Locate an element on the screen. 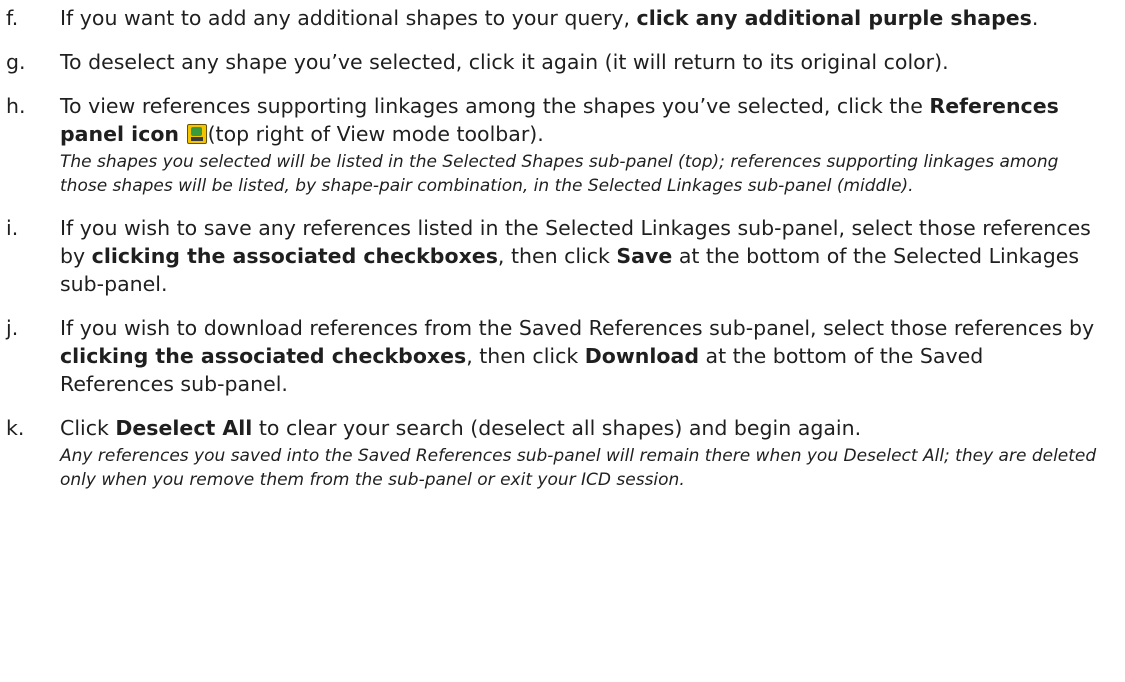 This screenshot has width=1125, height=682. text-run: . is located at coordinates (1035, 18).